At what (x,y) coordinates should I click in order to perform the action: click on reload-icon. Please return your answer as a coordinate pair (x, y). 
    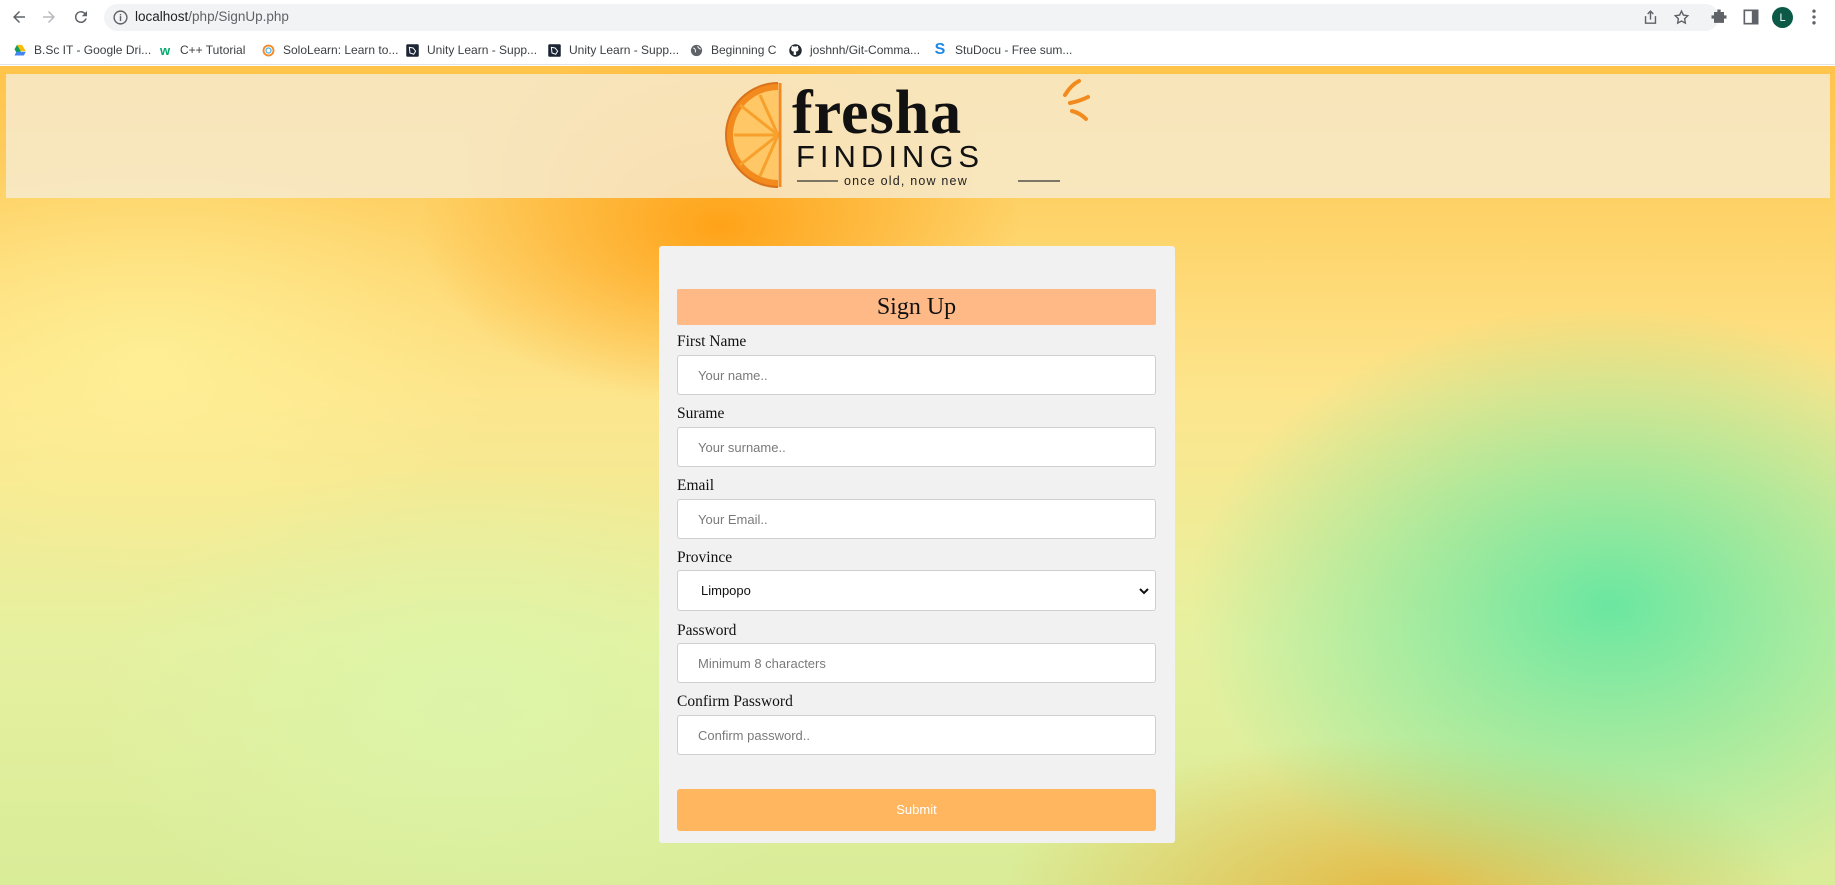
    Looking at the image, I should click on (81, 17).